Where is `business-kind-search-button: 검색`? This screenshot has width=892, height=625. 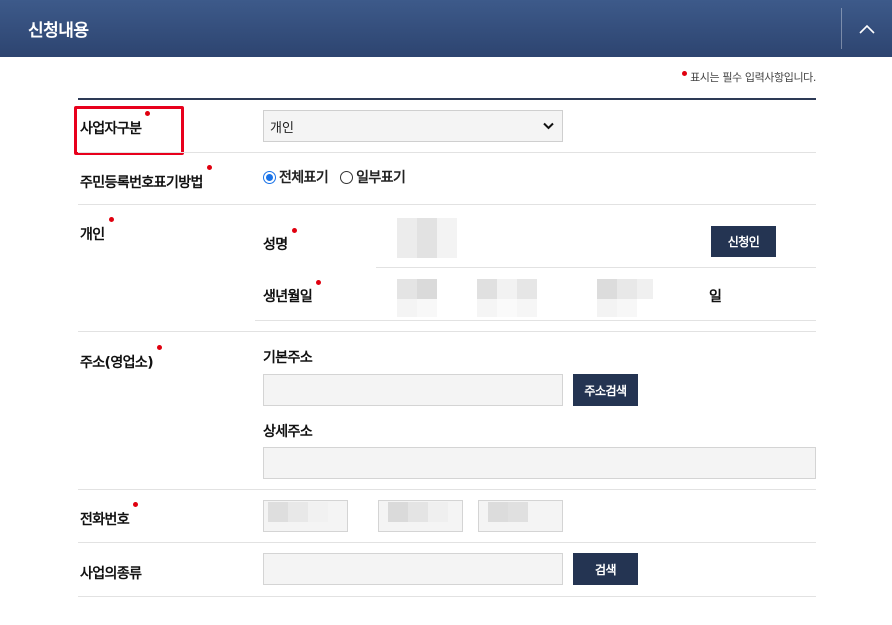
business-kind-search-button: 검색 is located at coordinates (605, 569).